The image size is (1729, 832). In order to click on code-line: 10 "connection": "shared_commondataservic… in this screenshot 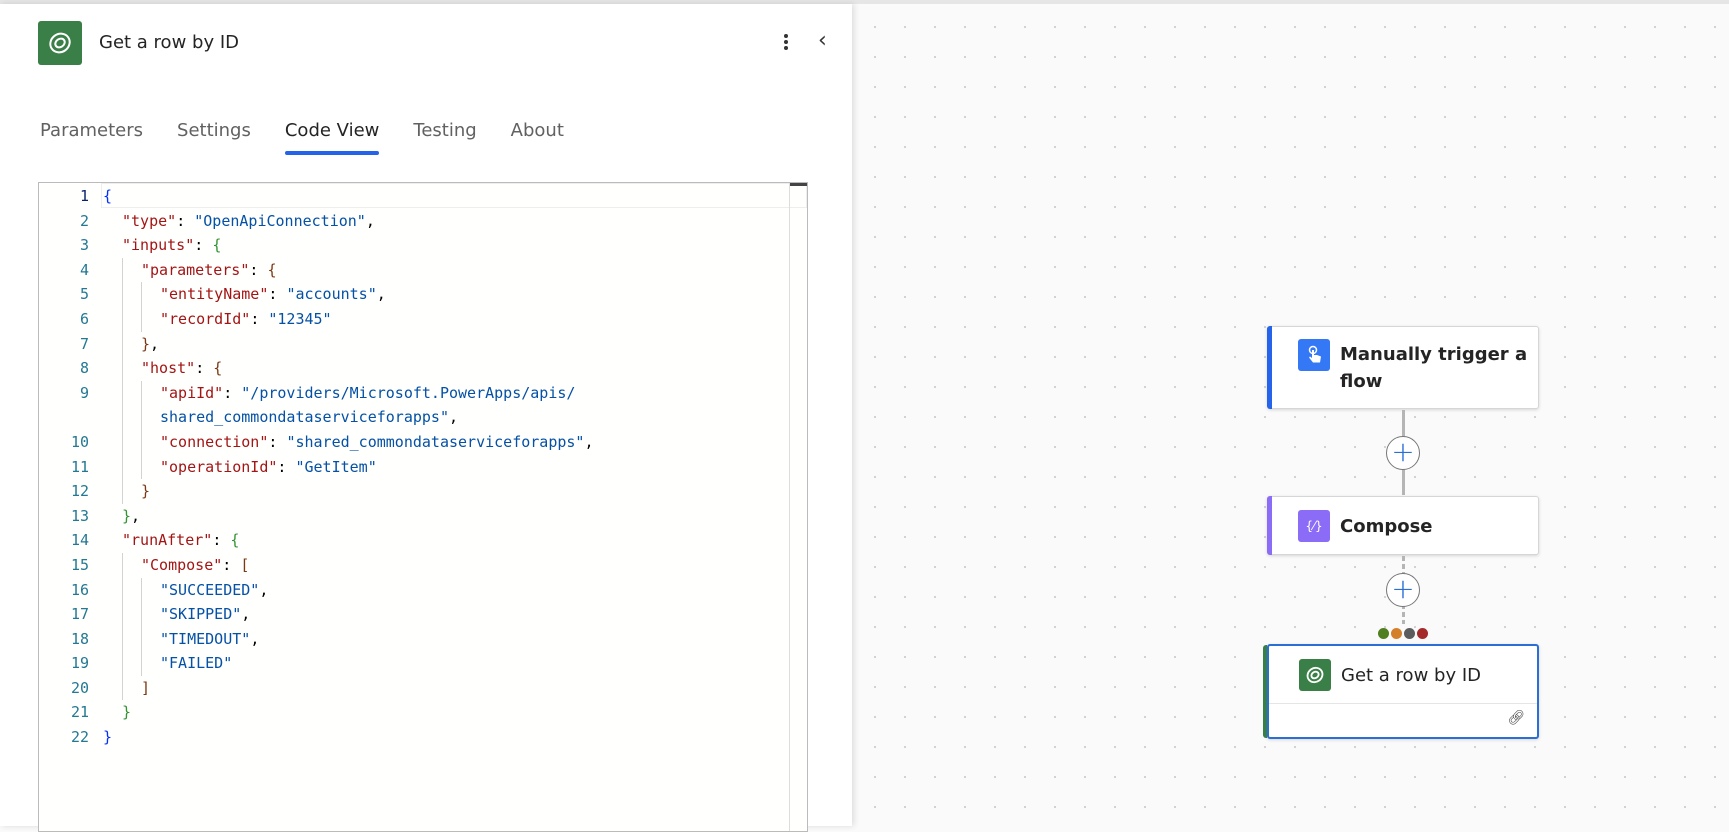, I will do `click(316, 442)`.